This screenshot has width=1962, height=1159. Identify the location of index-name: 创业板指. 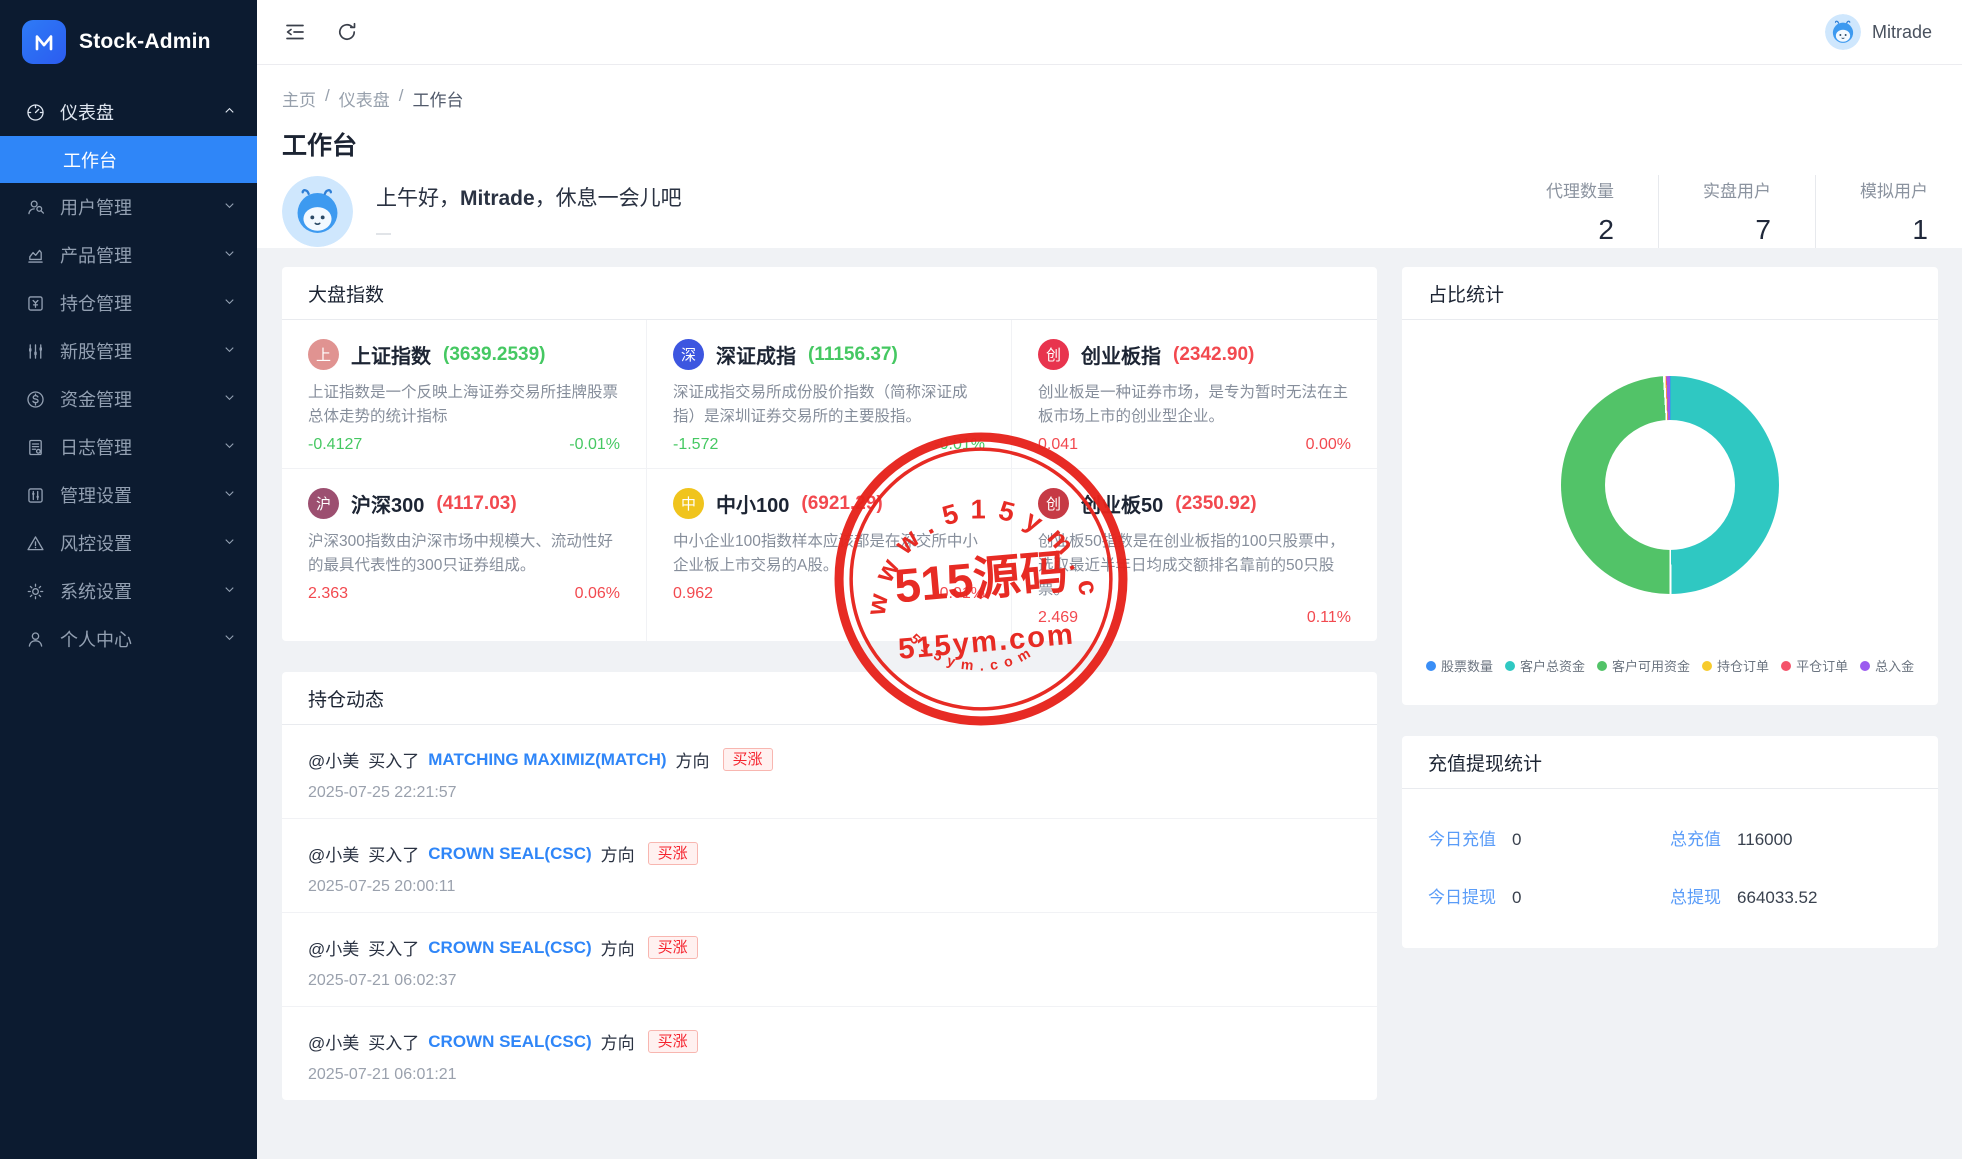
(1121, 357).